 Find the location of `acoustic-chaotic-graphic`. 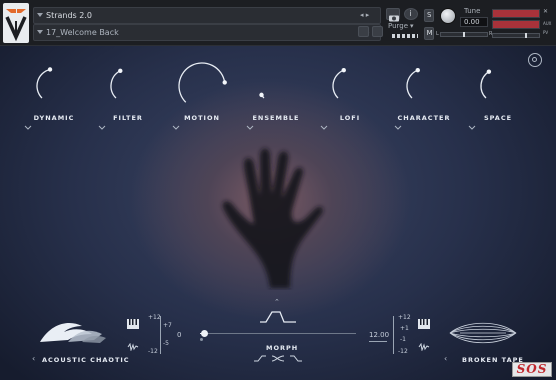

acoustic-chaotic-graphic is located at coordinates (73, 332).